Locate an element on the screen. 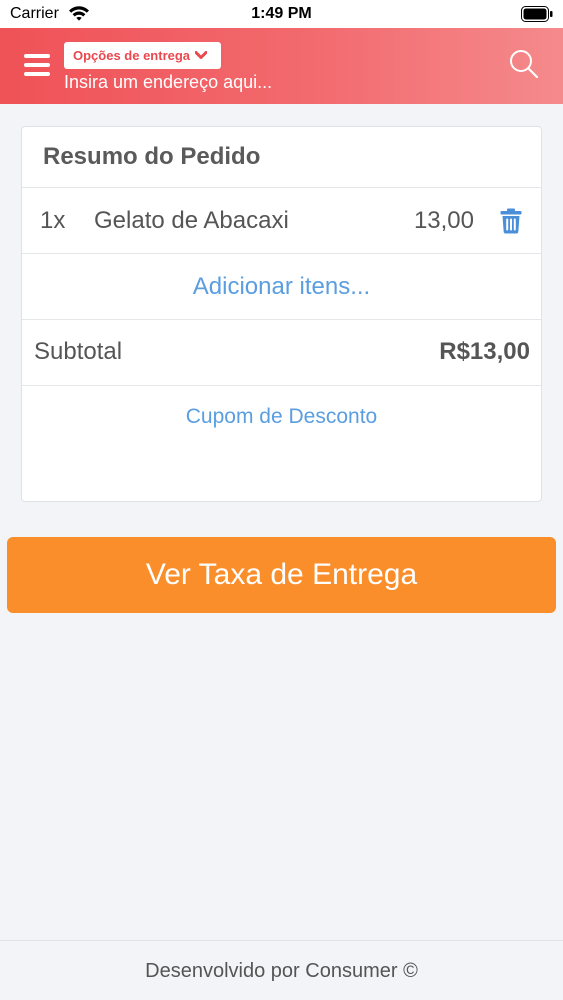  delivery-options-label: Opções de entrega is located at coordinates (132, 55).